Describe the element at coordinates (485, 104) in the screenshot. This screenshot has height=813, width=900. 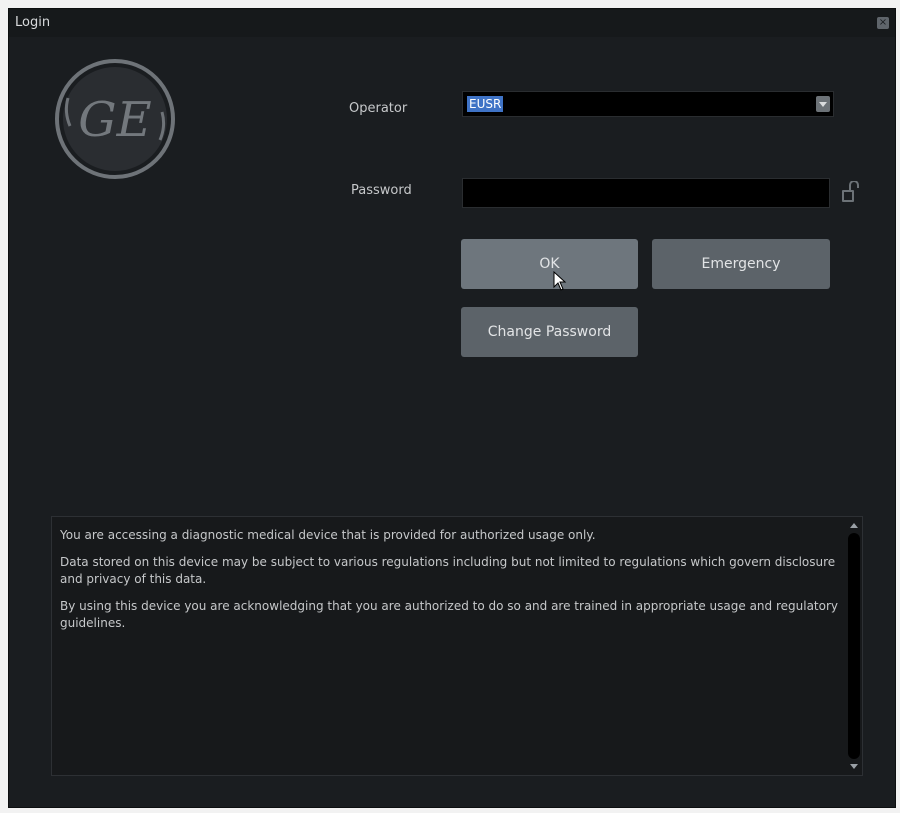
I see `operator-value: EUSR` at that location.